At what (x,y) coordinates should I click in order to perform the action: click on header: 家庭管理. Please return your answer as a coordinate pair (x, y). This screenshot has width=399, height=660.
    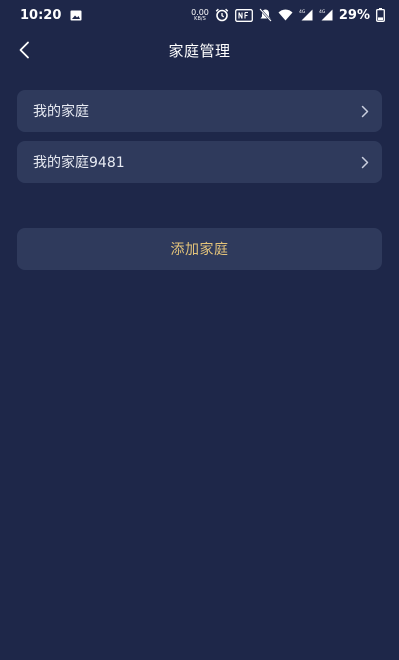
    Looking at the image, I should click on (199, 50).